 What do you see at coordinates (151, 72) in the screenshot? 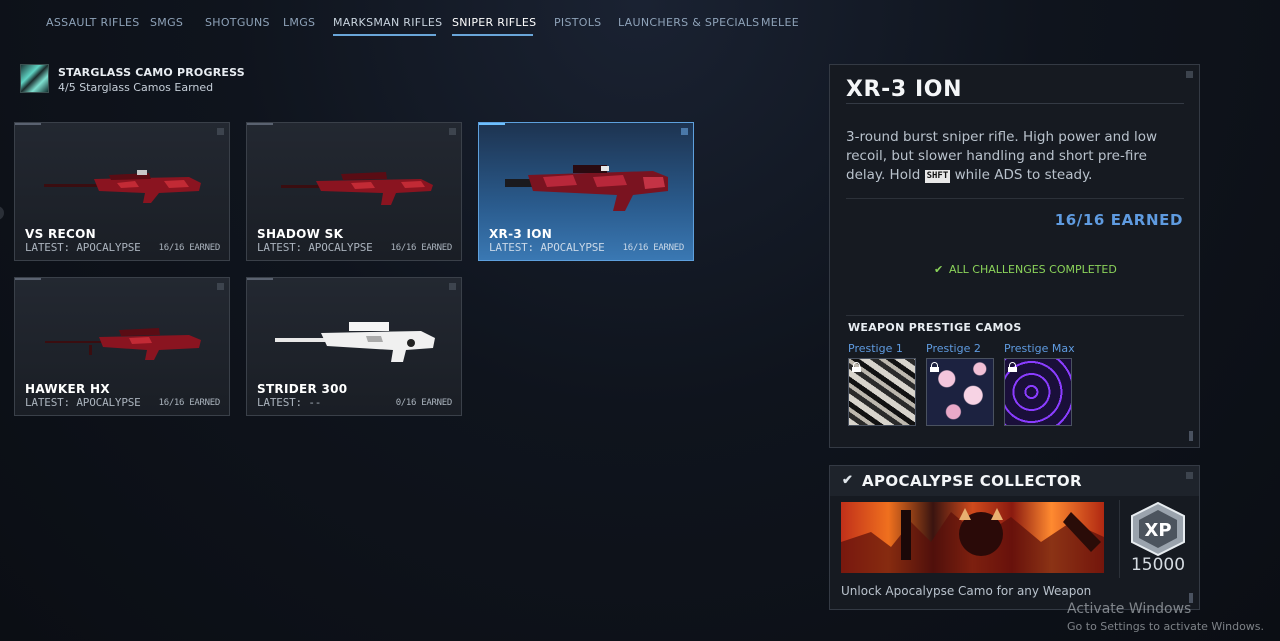
I see `progress-title: STARGLASS CAMO PROGRESS` at bounding box center [151, 72].